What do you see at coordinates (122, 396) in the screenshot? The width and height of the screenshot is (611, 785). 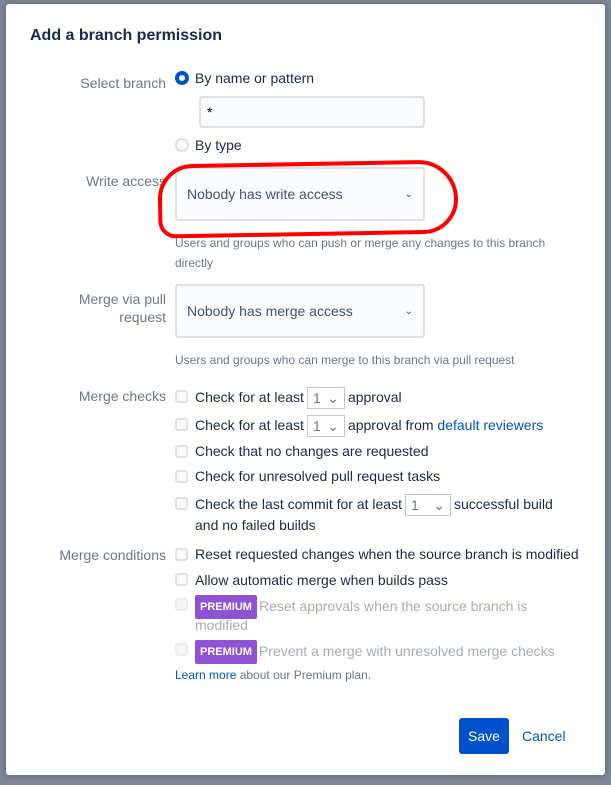 I see `merge-checks-label: Merge checks` at bounding box center [122, 396].